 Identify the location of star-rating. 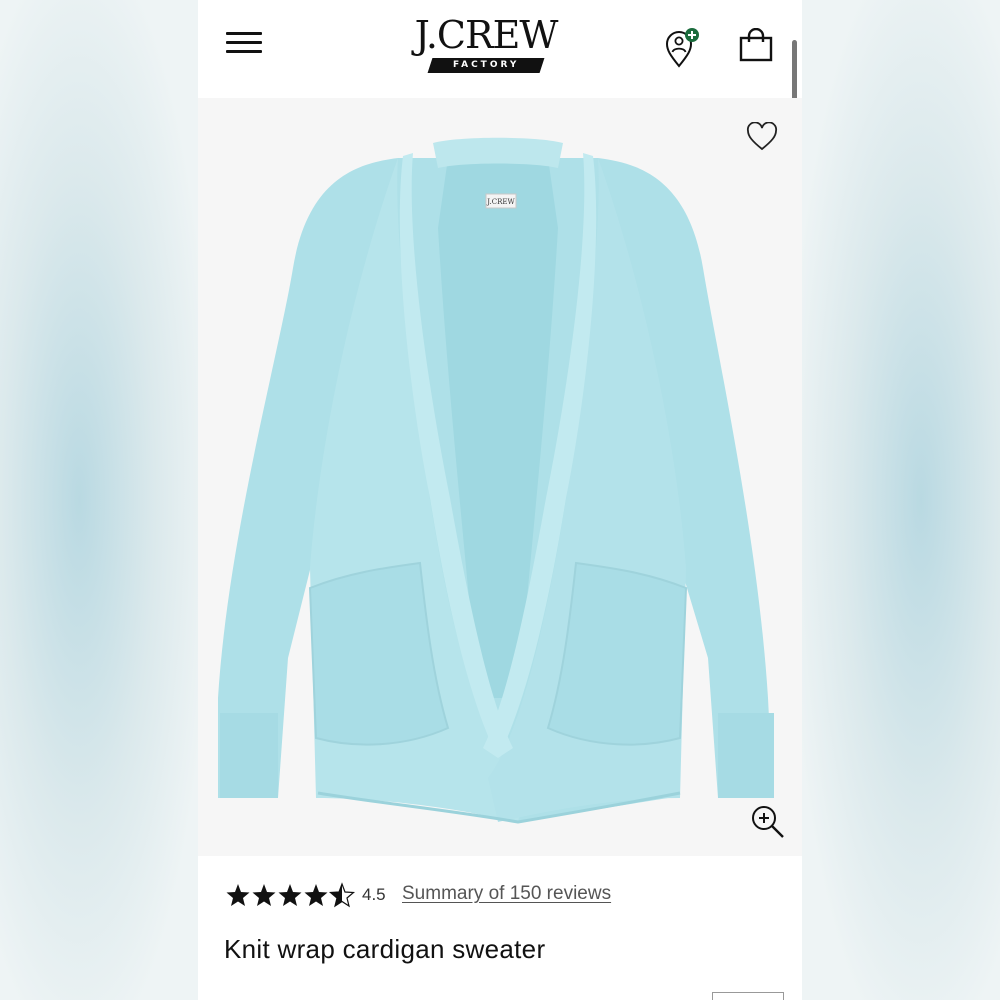
(290, 895).